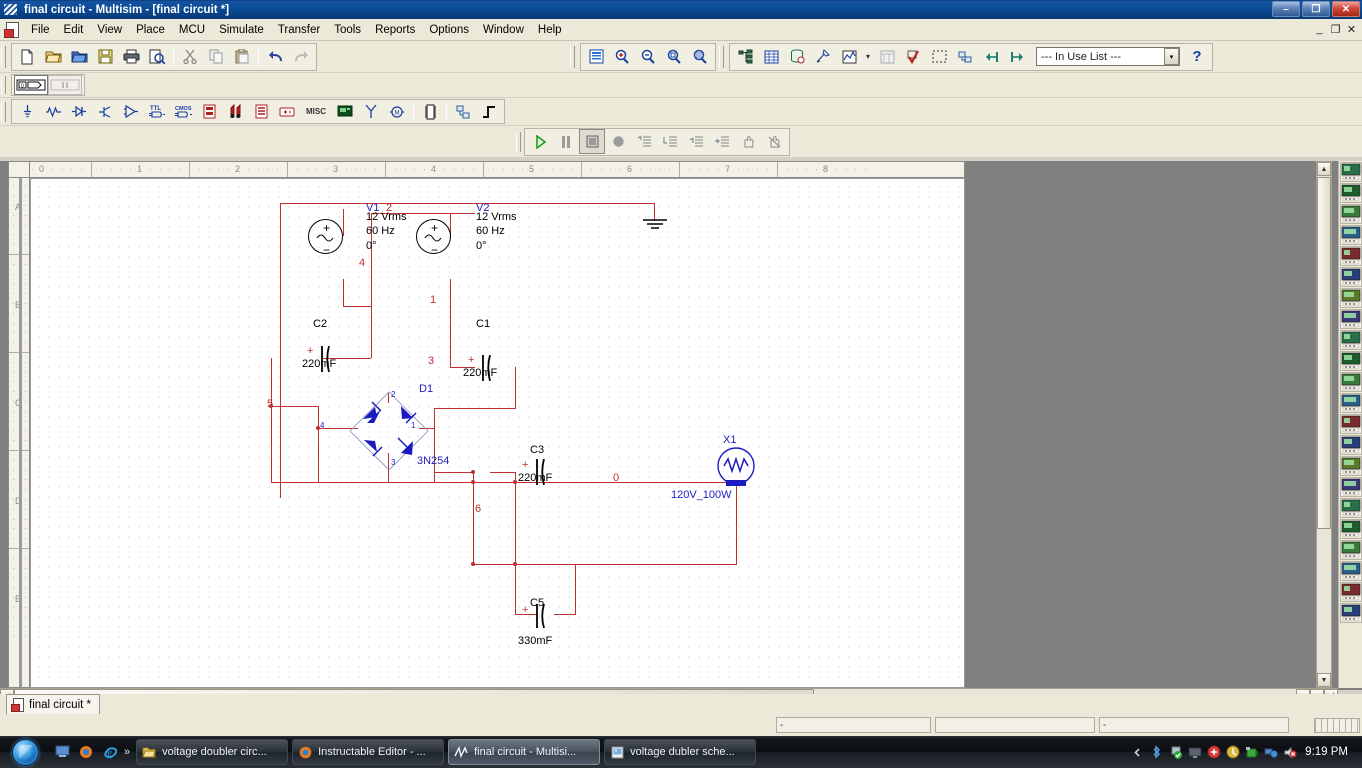 Image resolution: width=1362 pixels, height=768 pixels. I want to click on firefox-icon, so click(86, 752).